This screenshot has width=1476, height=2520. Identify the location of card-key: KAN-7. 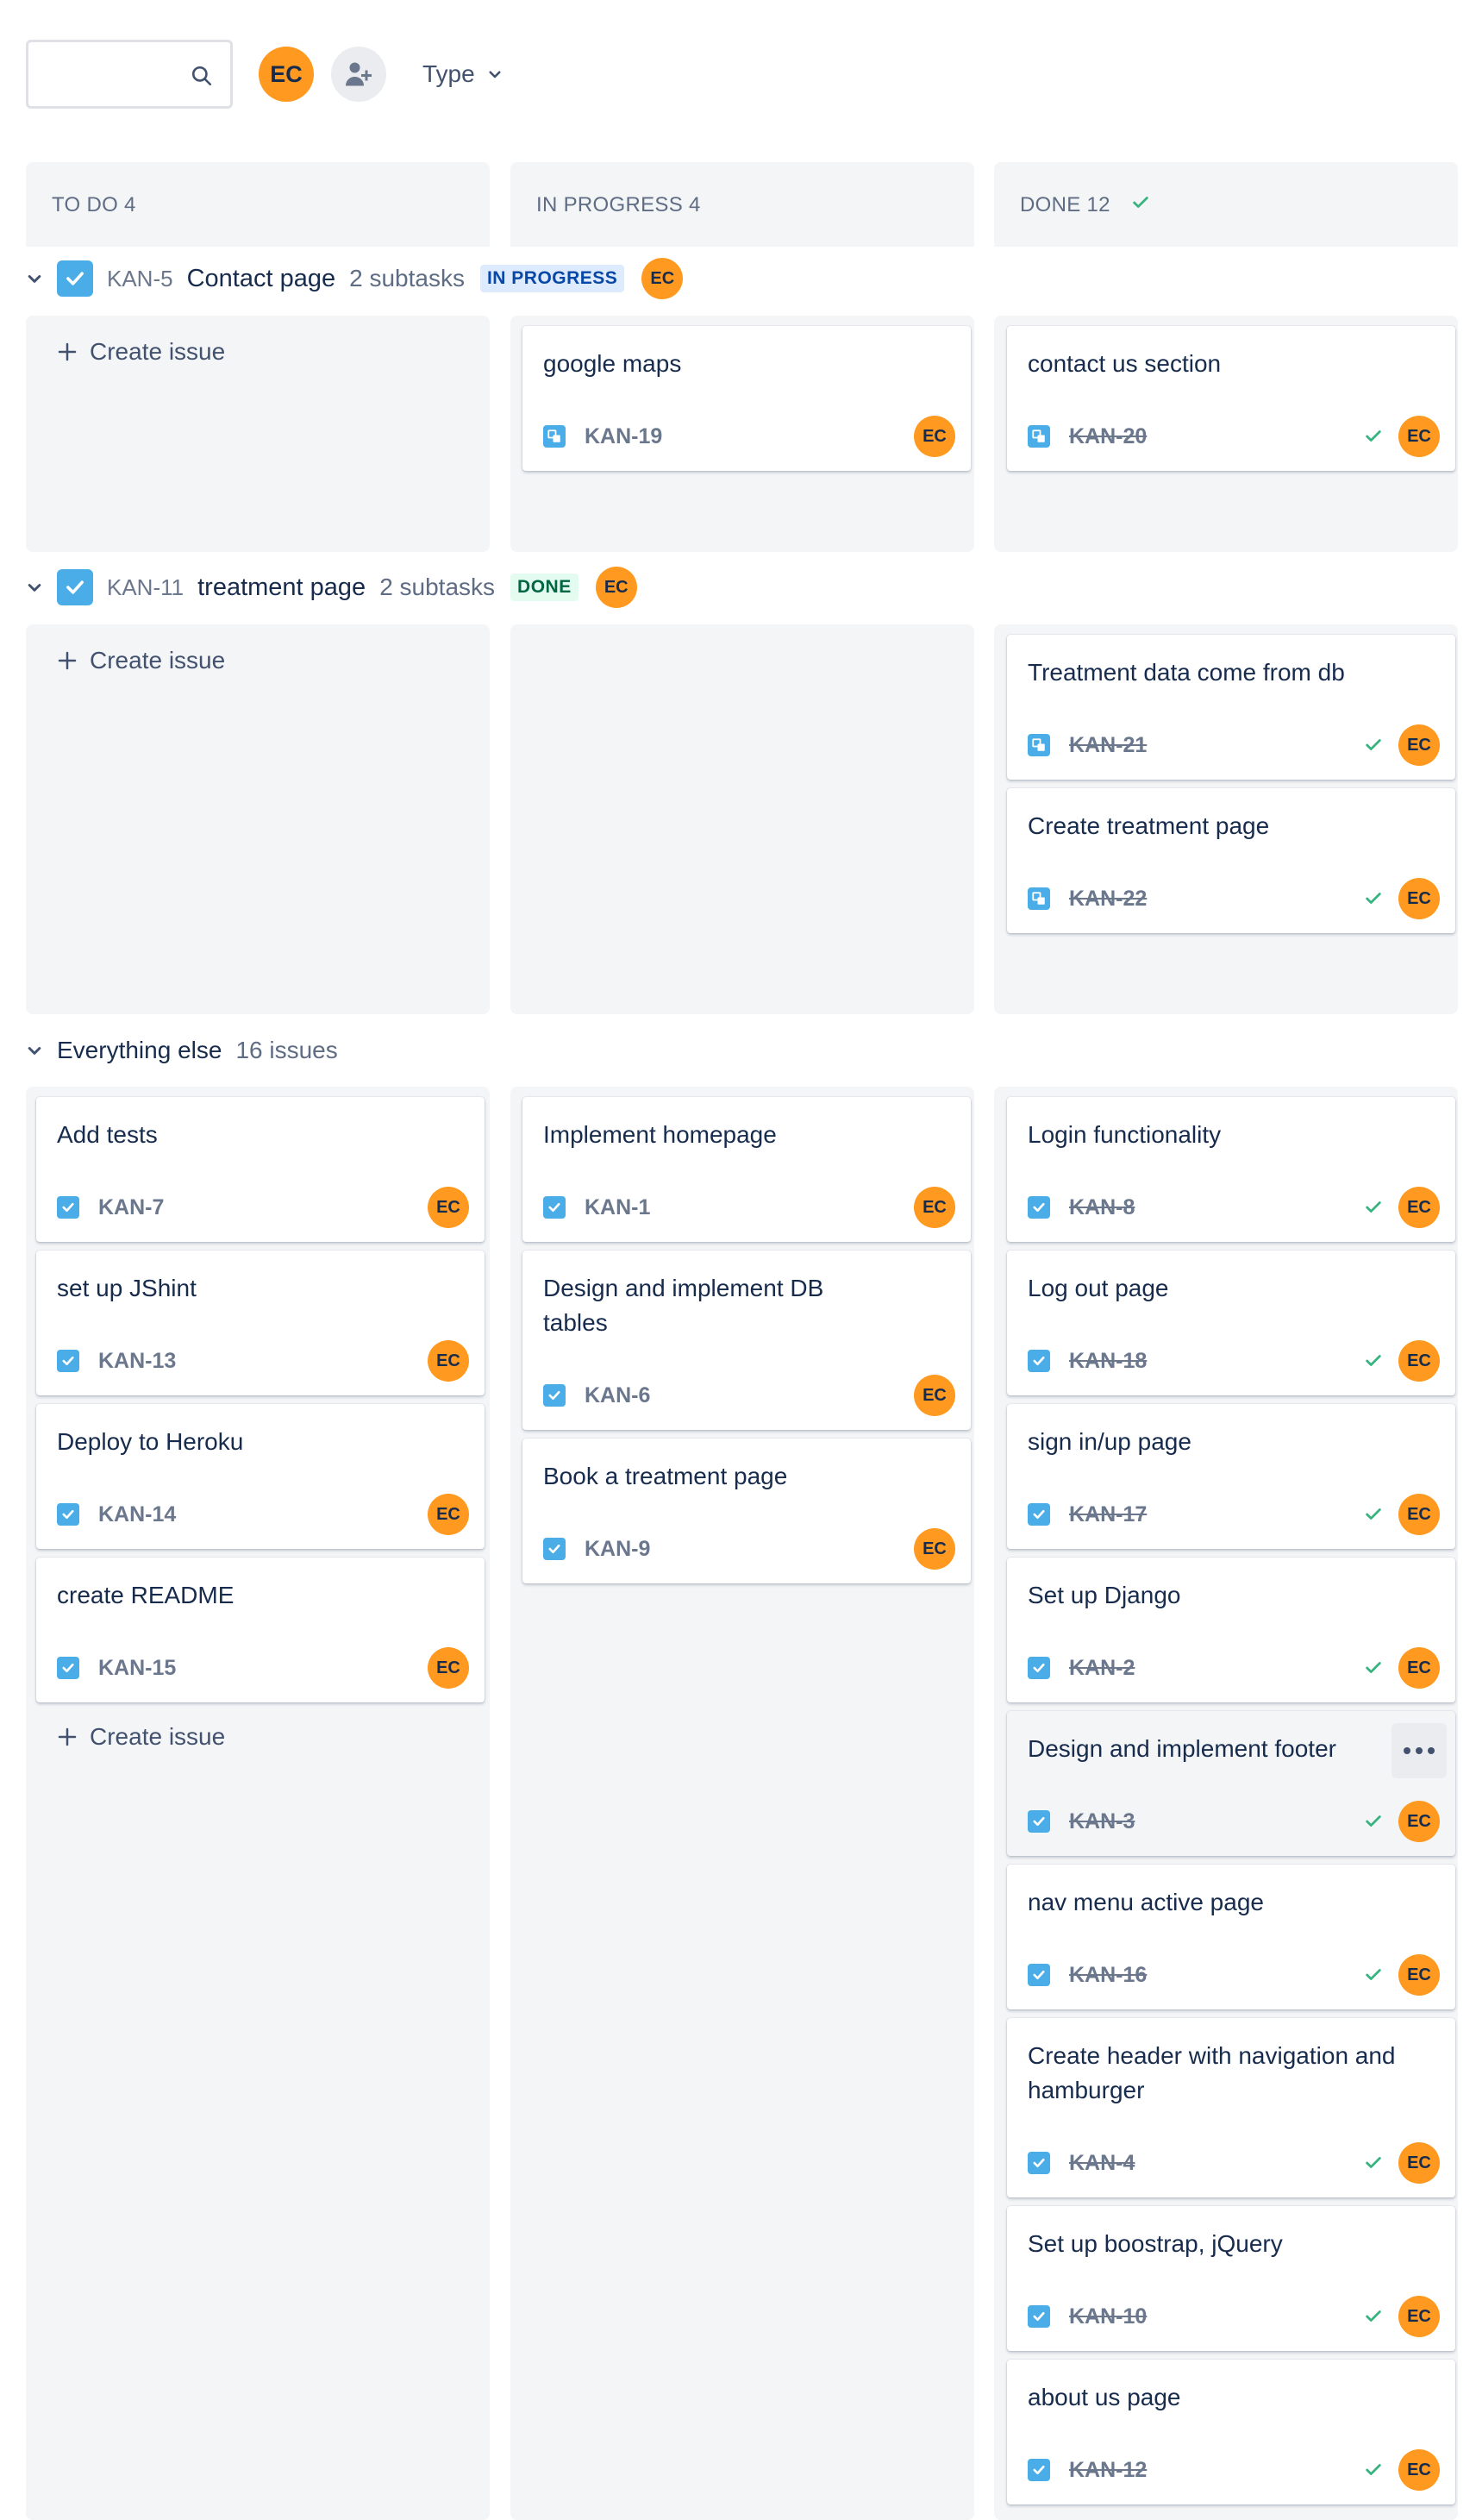
(263, 1208).